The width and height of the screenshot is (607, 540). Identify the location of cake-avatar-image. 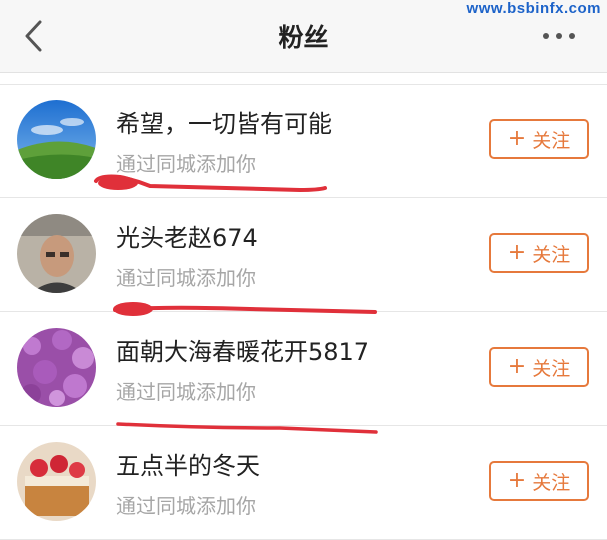
(56, 481).